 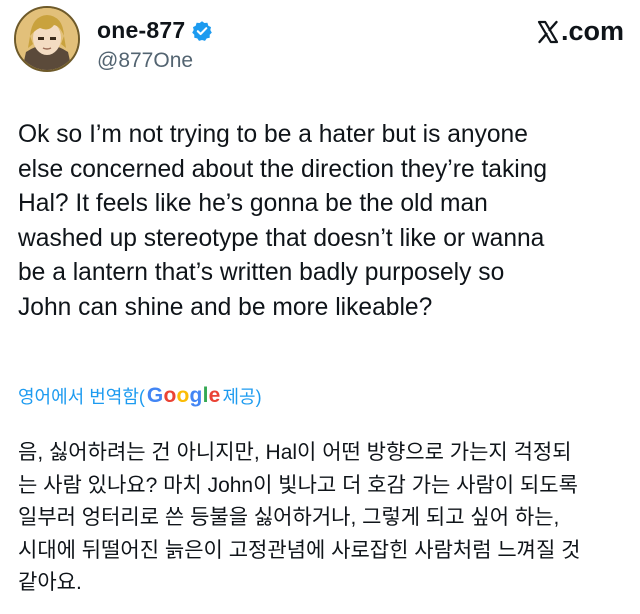 I want to click on brand-domain-suffix: .com, so click(x=592, y=31).